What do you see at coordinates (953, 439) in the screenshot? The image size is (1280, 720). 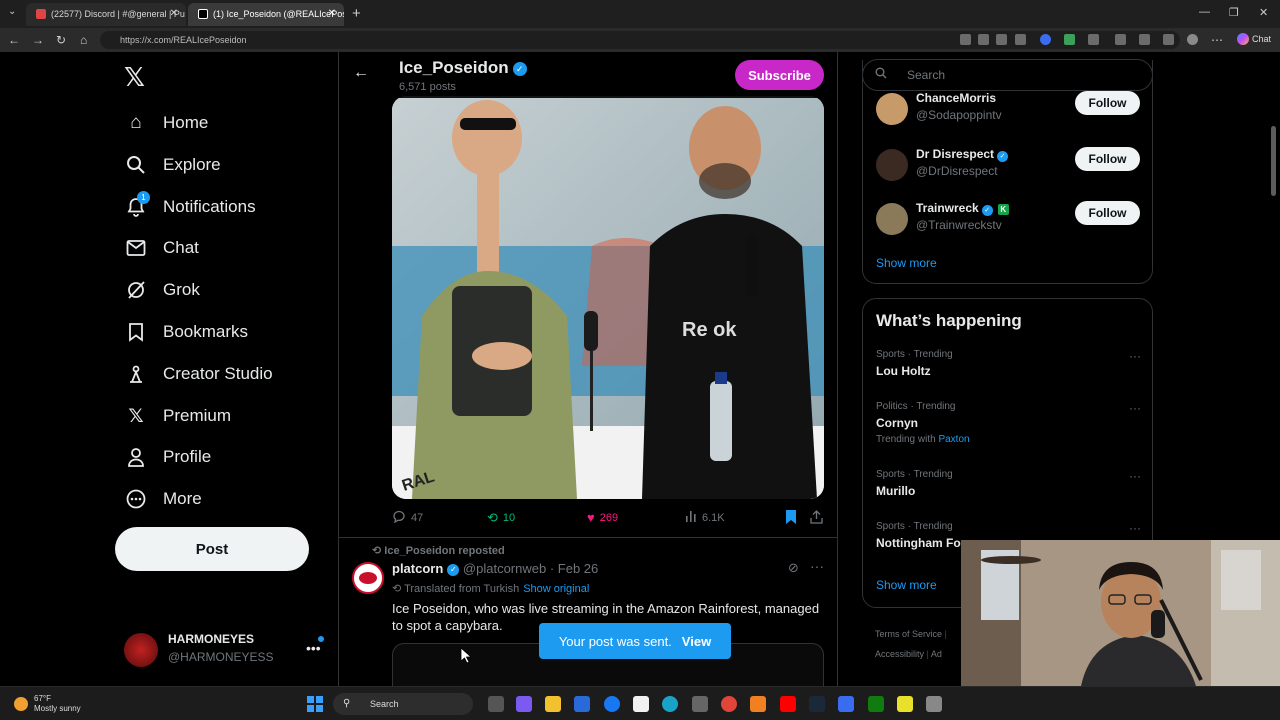 I see `trending-with-link: Paxton` at bounding box center [953, 439].